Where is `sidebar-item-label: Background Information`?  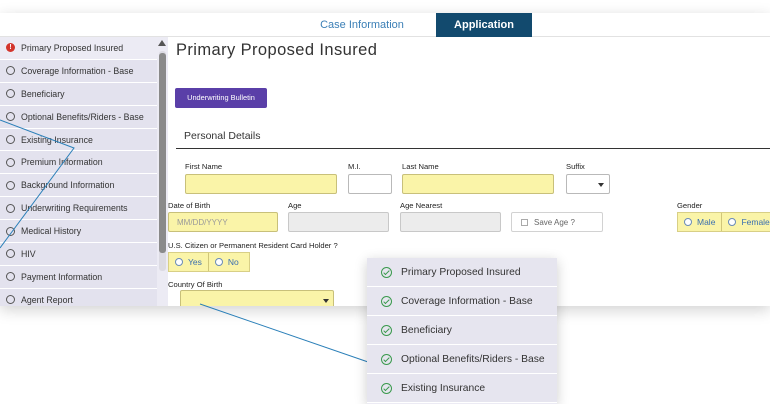
sidebar-item-label: Background Information is located at coordinates (68, 185).